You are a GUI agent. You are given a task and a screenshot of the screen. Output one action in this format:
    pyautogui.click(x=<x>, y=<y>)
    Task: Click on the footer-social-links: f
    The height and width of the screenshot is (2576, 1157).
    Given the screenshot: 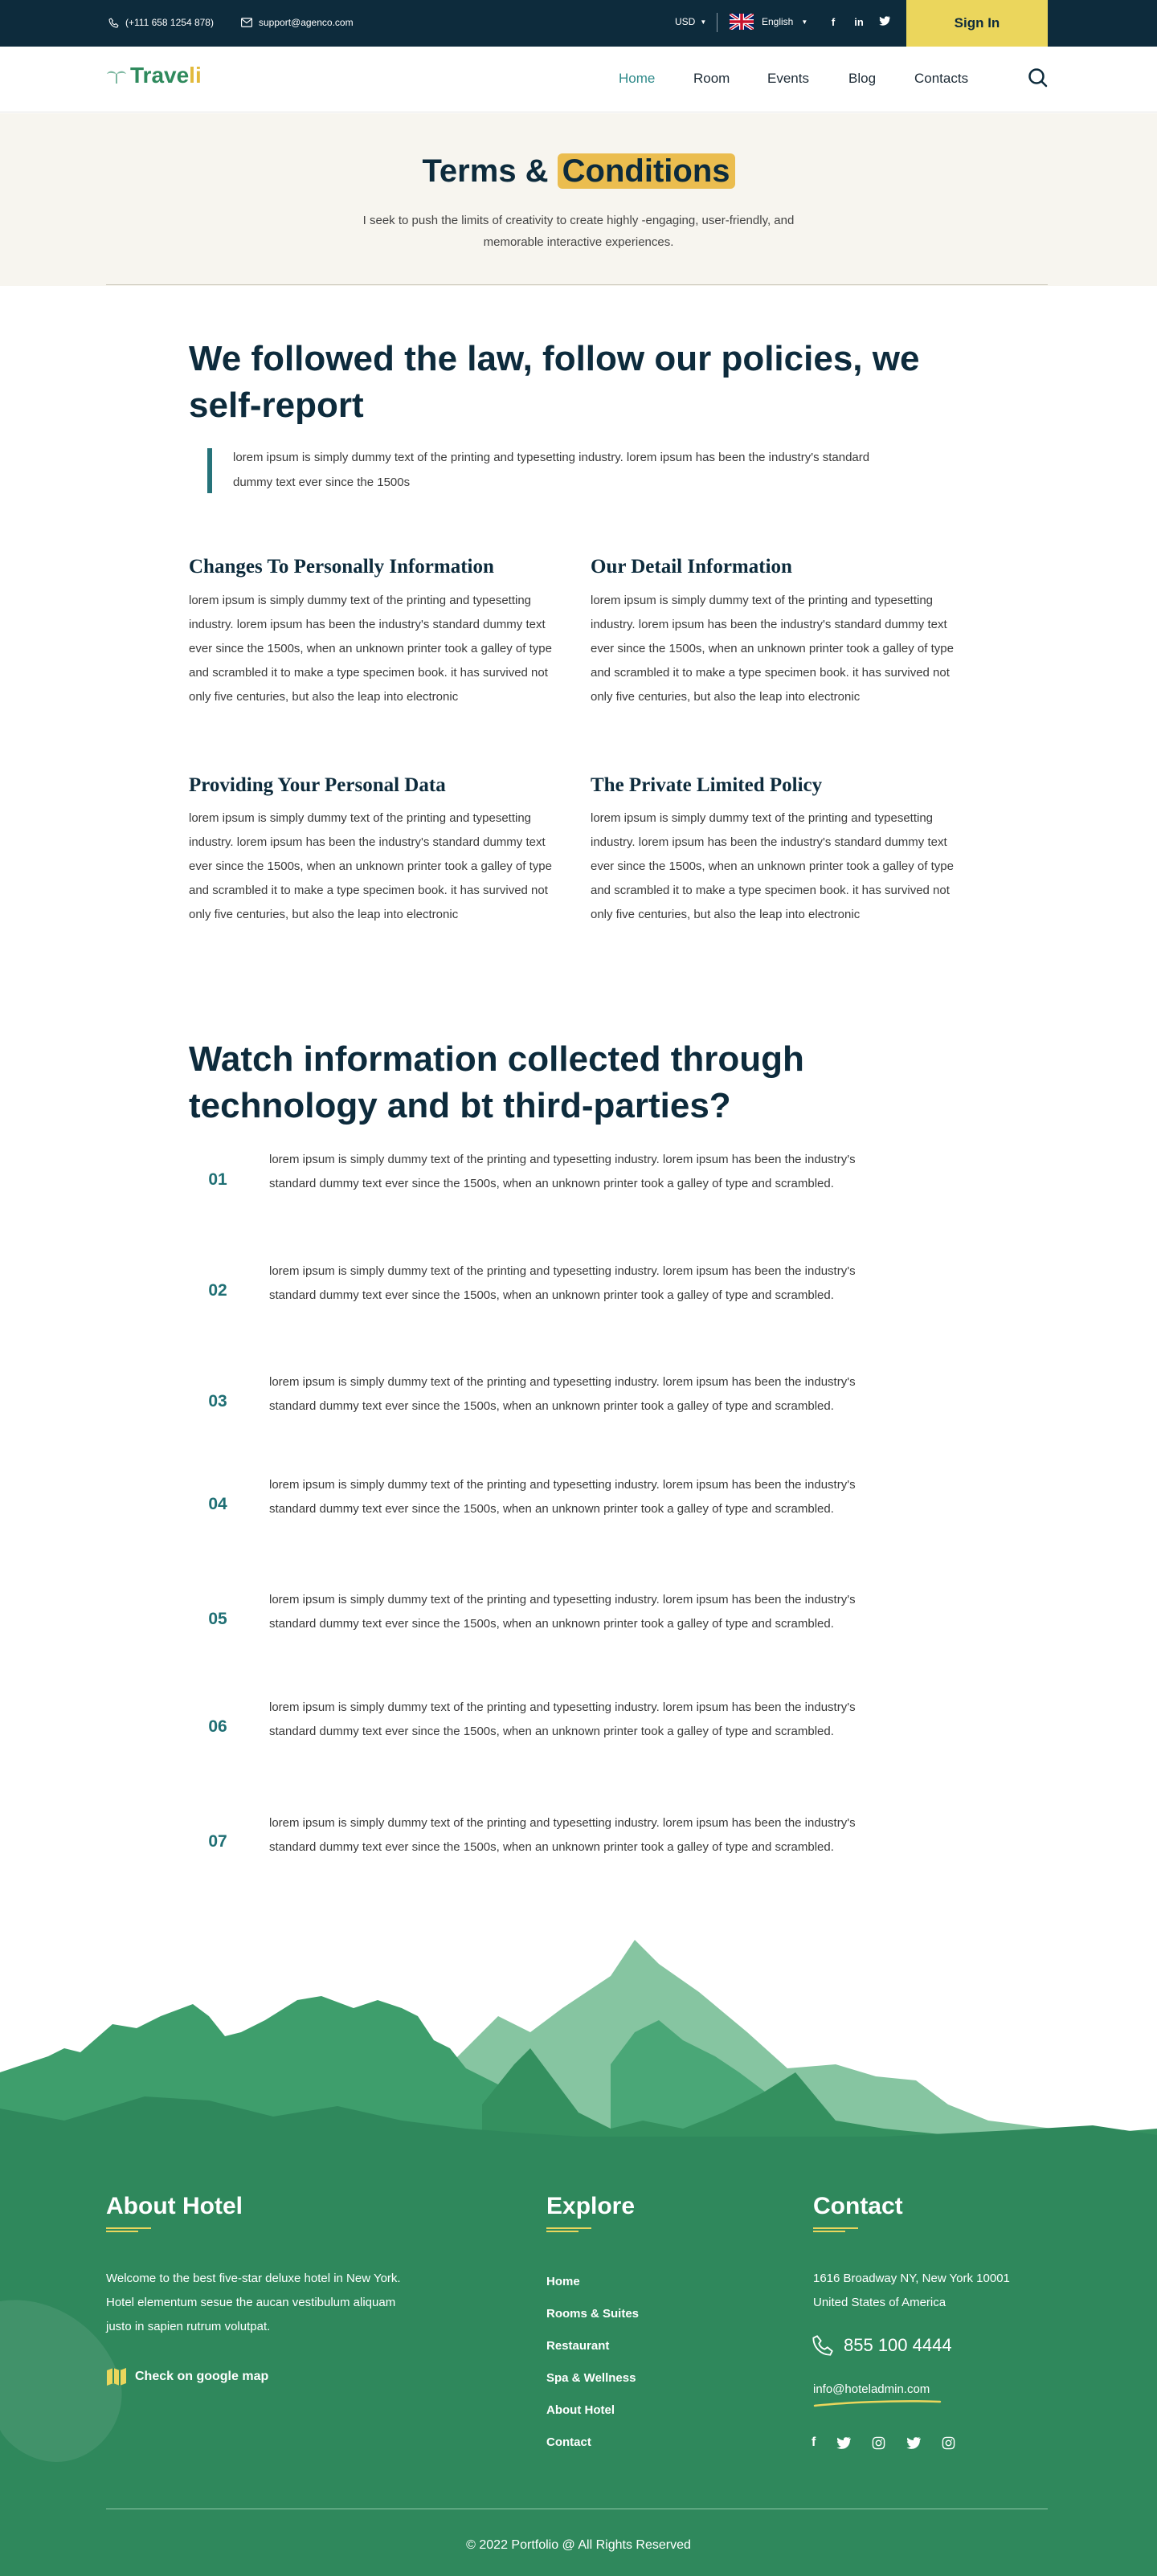 What is the action you would take?
    pyautogui.click(x=883, y=2442)
    